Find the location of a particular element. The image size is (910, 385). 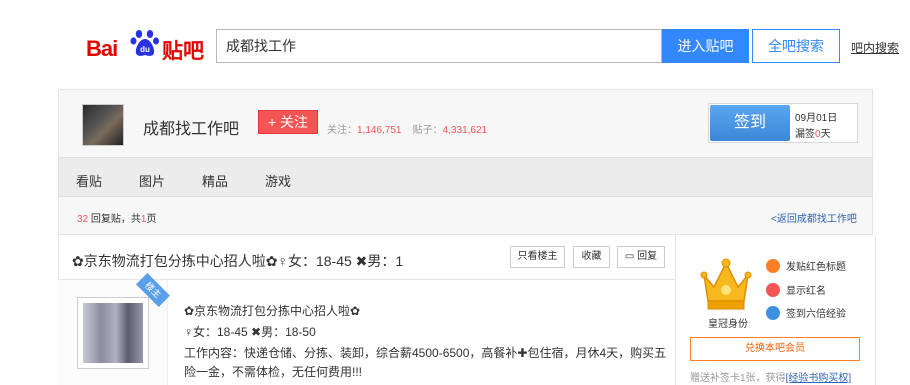

posts-label: 贴子： is located at coordinates (427, 130).